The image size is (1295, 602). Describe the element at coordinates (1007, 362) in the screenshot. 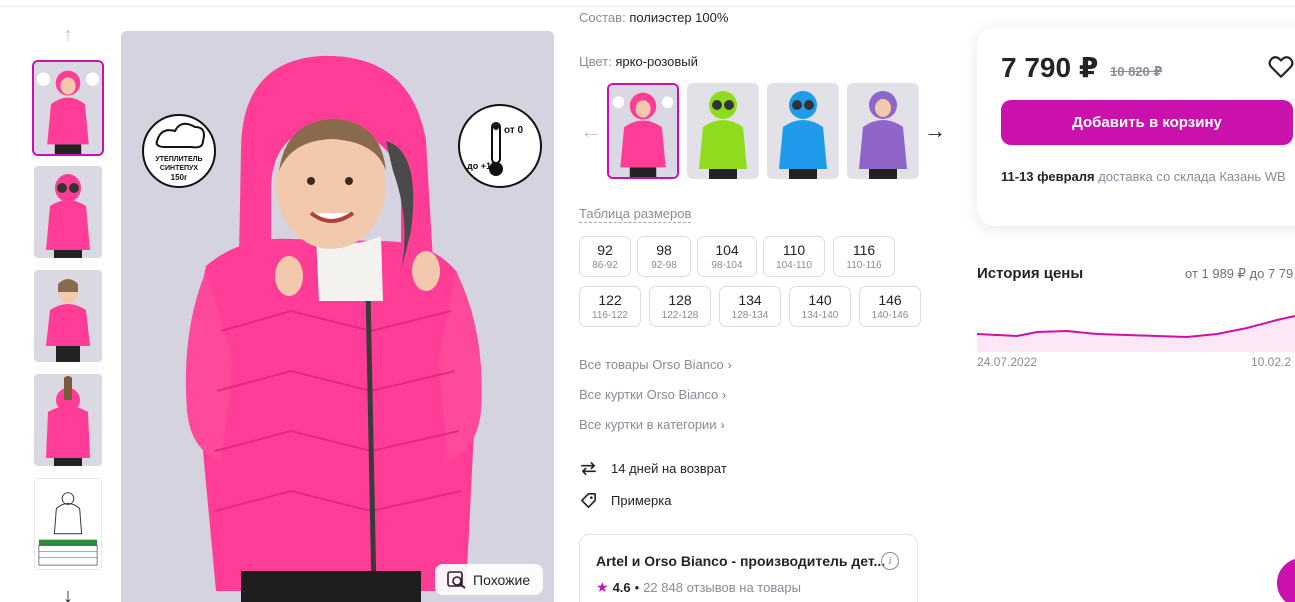

I see `price-history-start-date: 24.07.2022` at that location.